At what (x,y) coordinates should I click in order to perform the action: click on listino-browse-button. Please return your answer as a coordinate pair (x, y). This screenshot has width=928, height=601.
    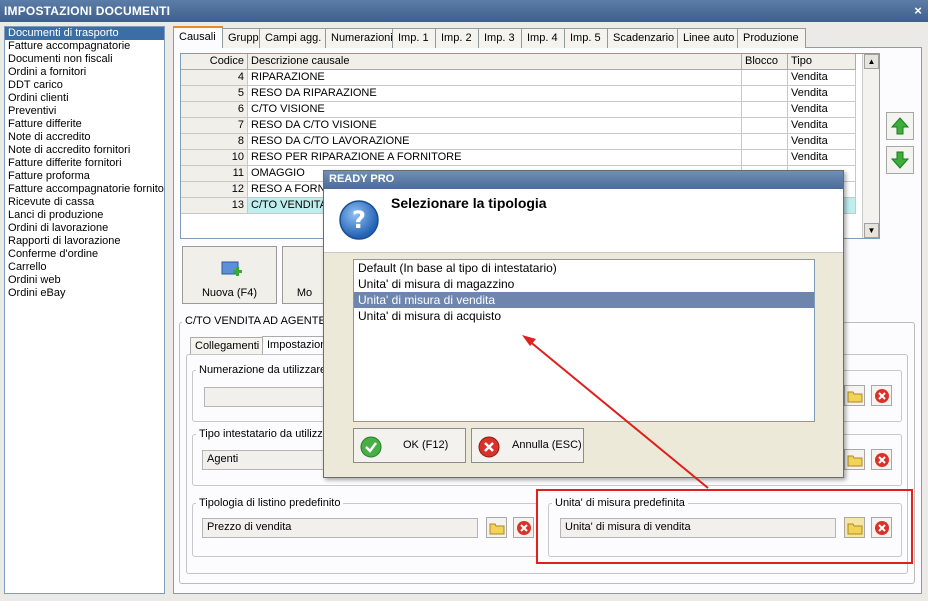
    Looking at the image, I should click on (496, 527).